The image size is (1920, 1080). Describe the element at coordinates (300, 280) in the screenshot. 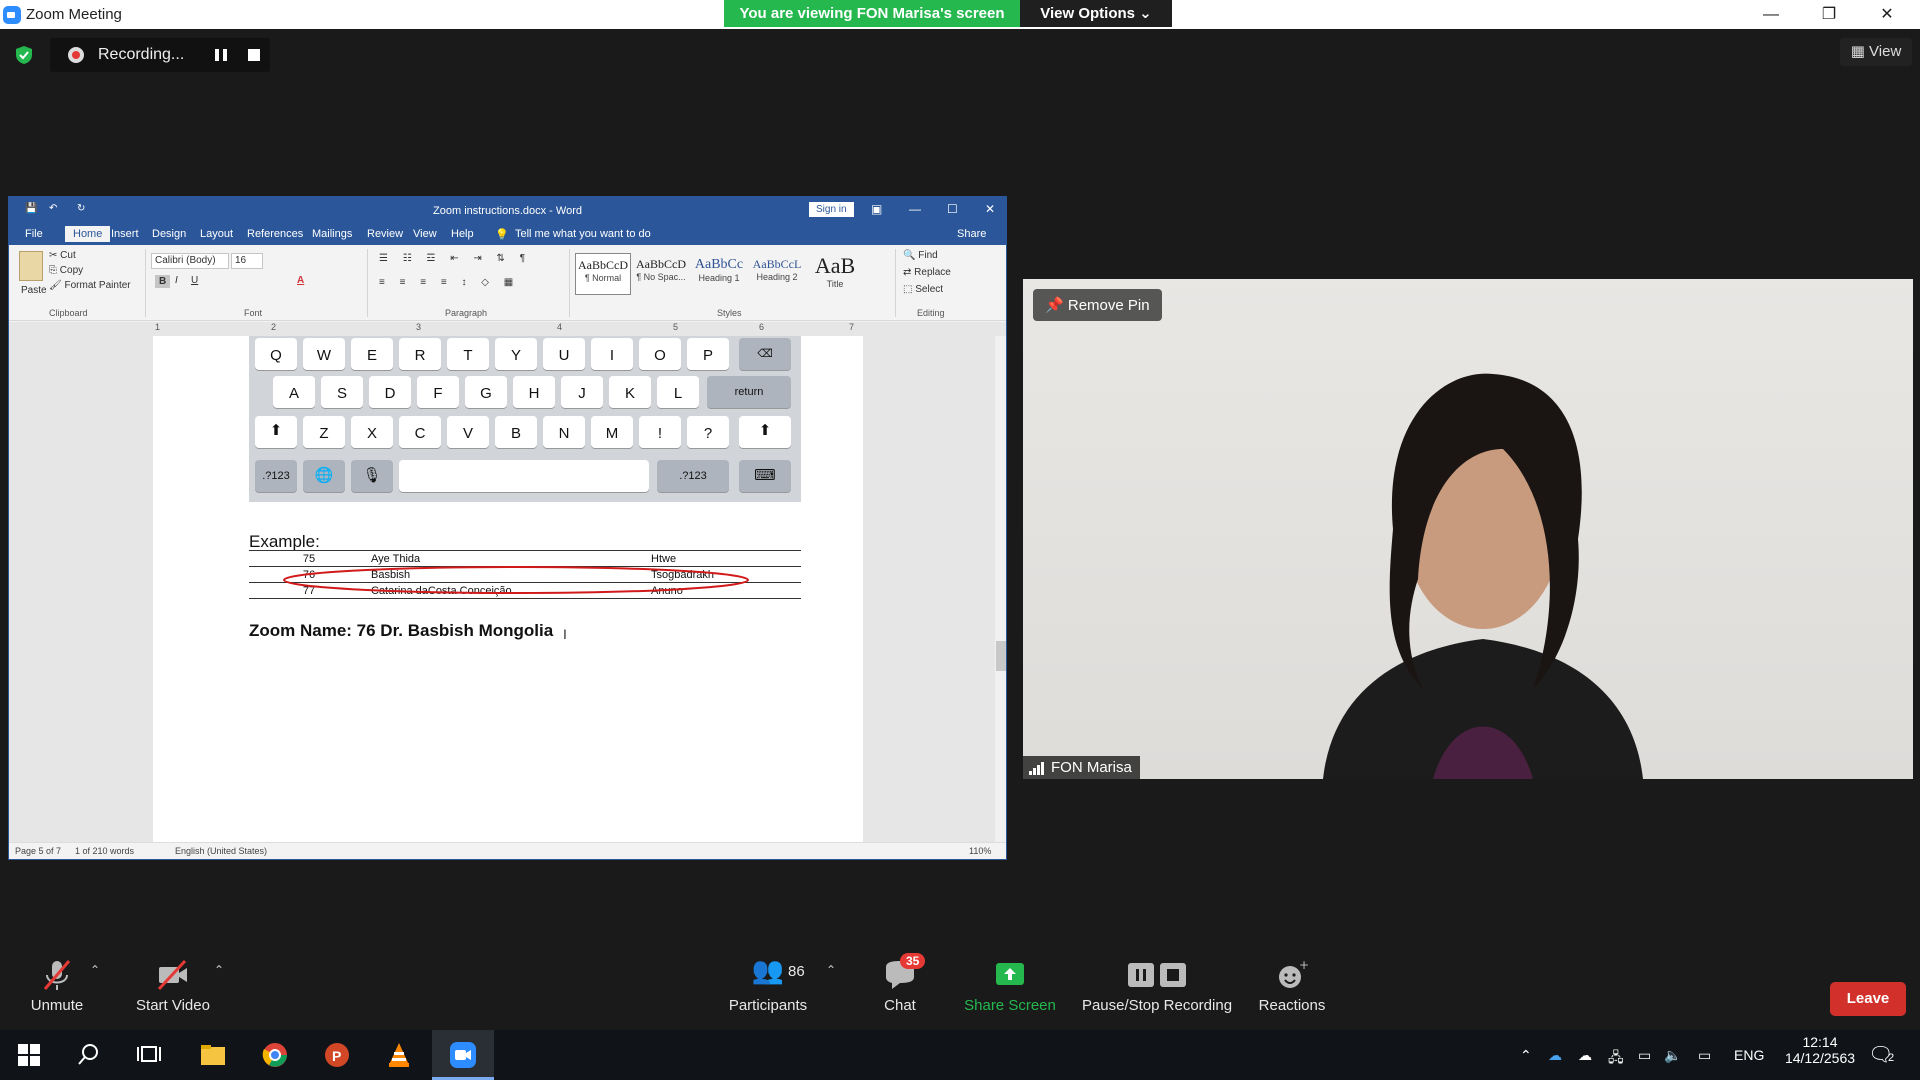

I see `font-color-button: A` at that location.